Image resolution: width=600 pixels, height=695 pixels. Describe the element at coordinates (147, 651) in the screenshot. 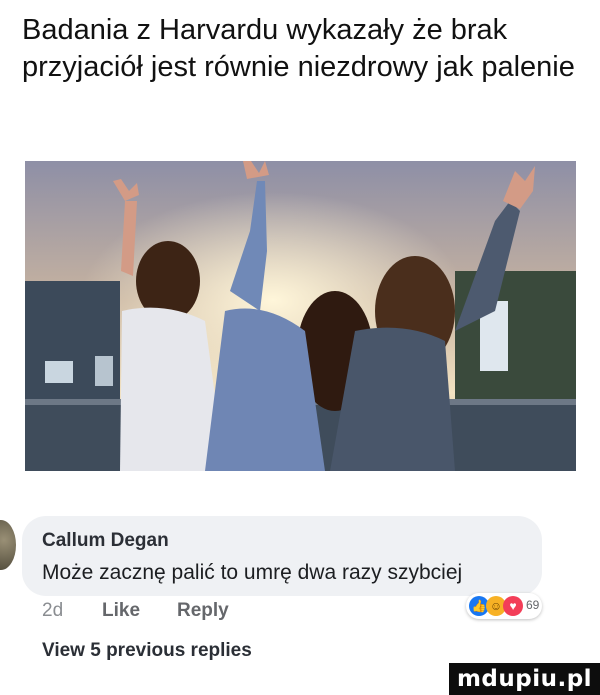

I see `view-previous-replies-link: View 5 previous replies` at that location.